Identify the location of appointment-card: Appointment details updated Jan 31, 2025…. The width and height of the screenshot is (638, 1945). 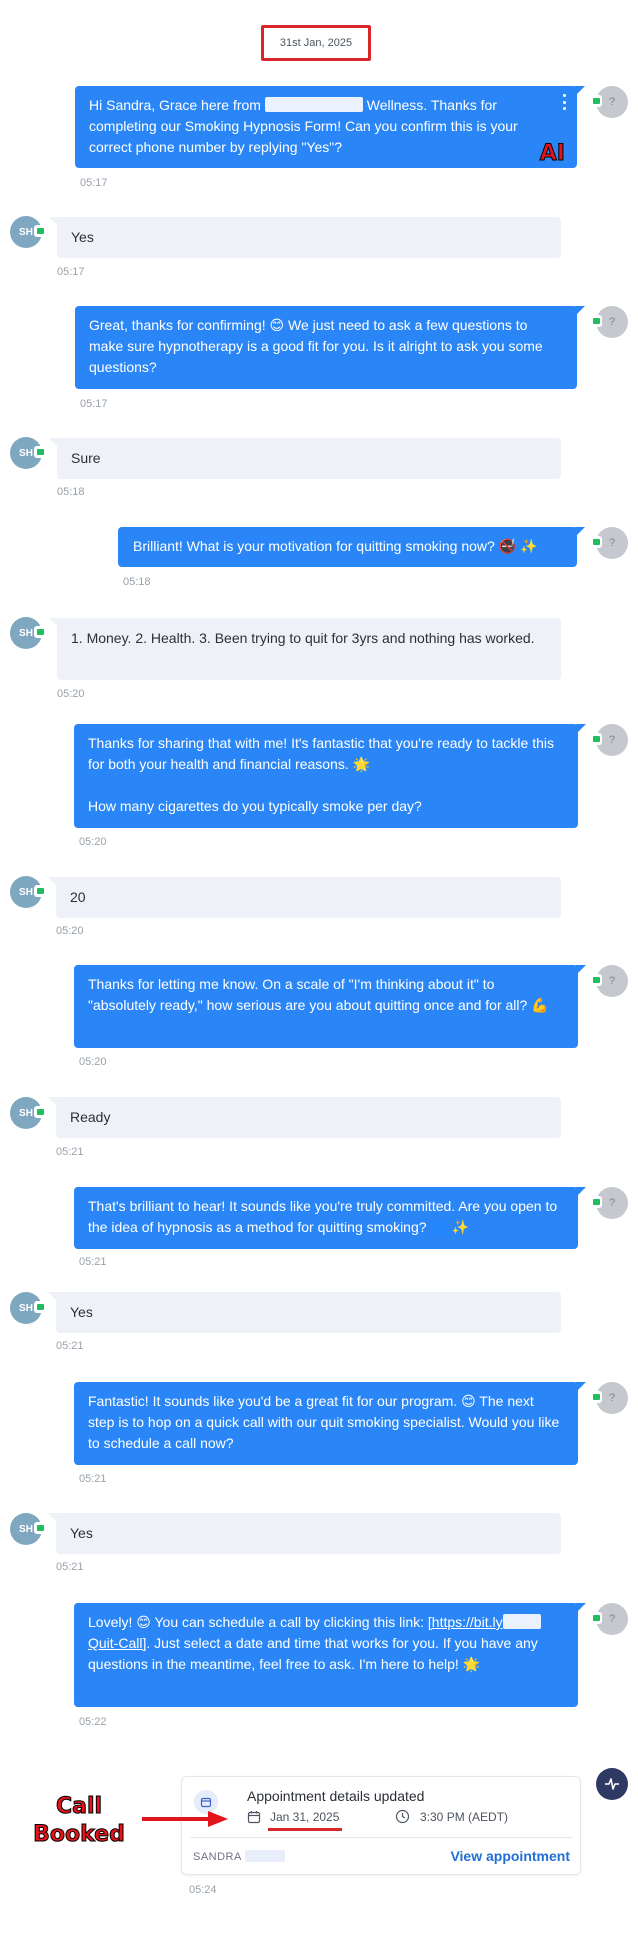
(381, 1825).